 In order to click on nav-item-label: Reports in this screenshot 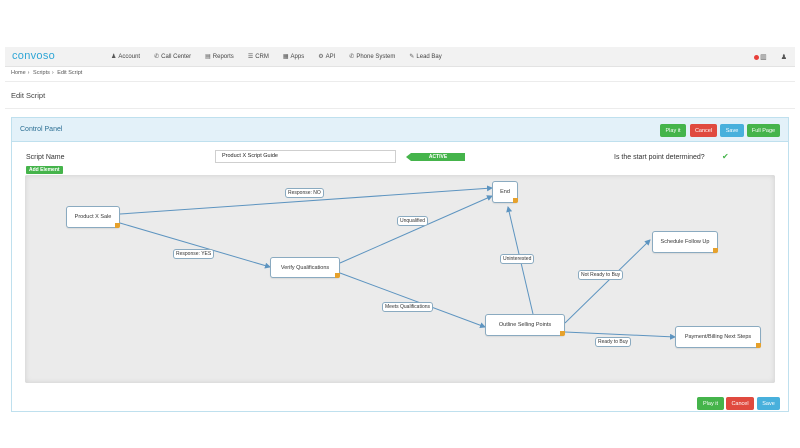, I will do `click(223, 56)`.